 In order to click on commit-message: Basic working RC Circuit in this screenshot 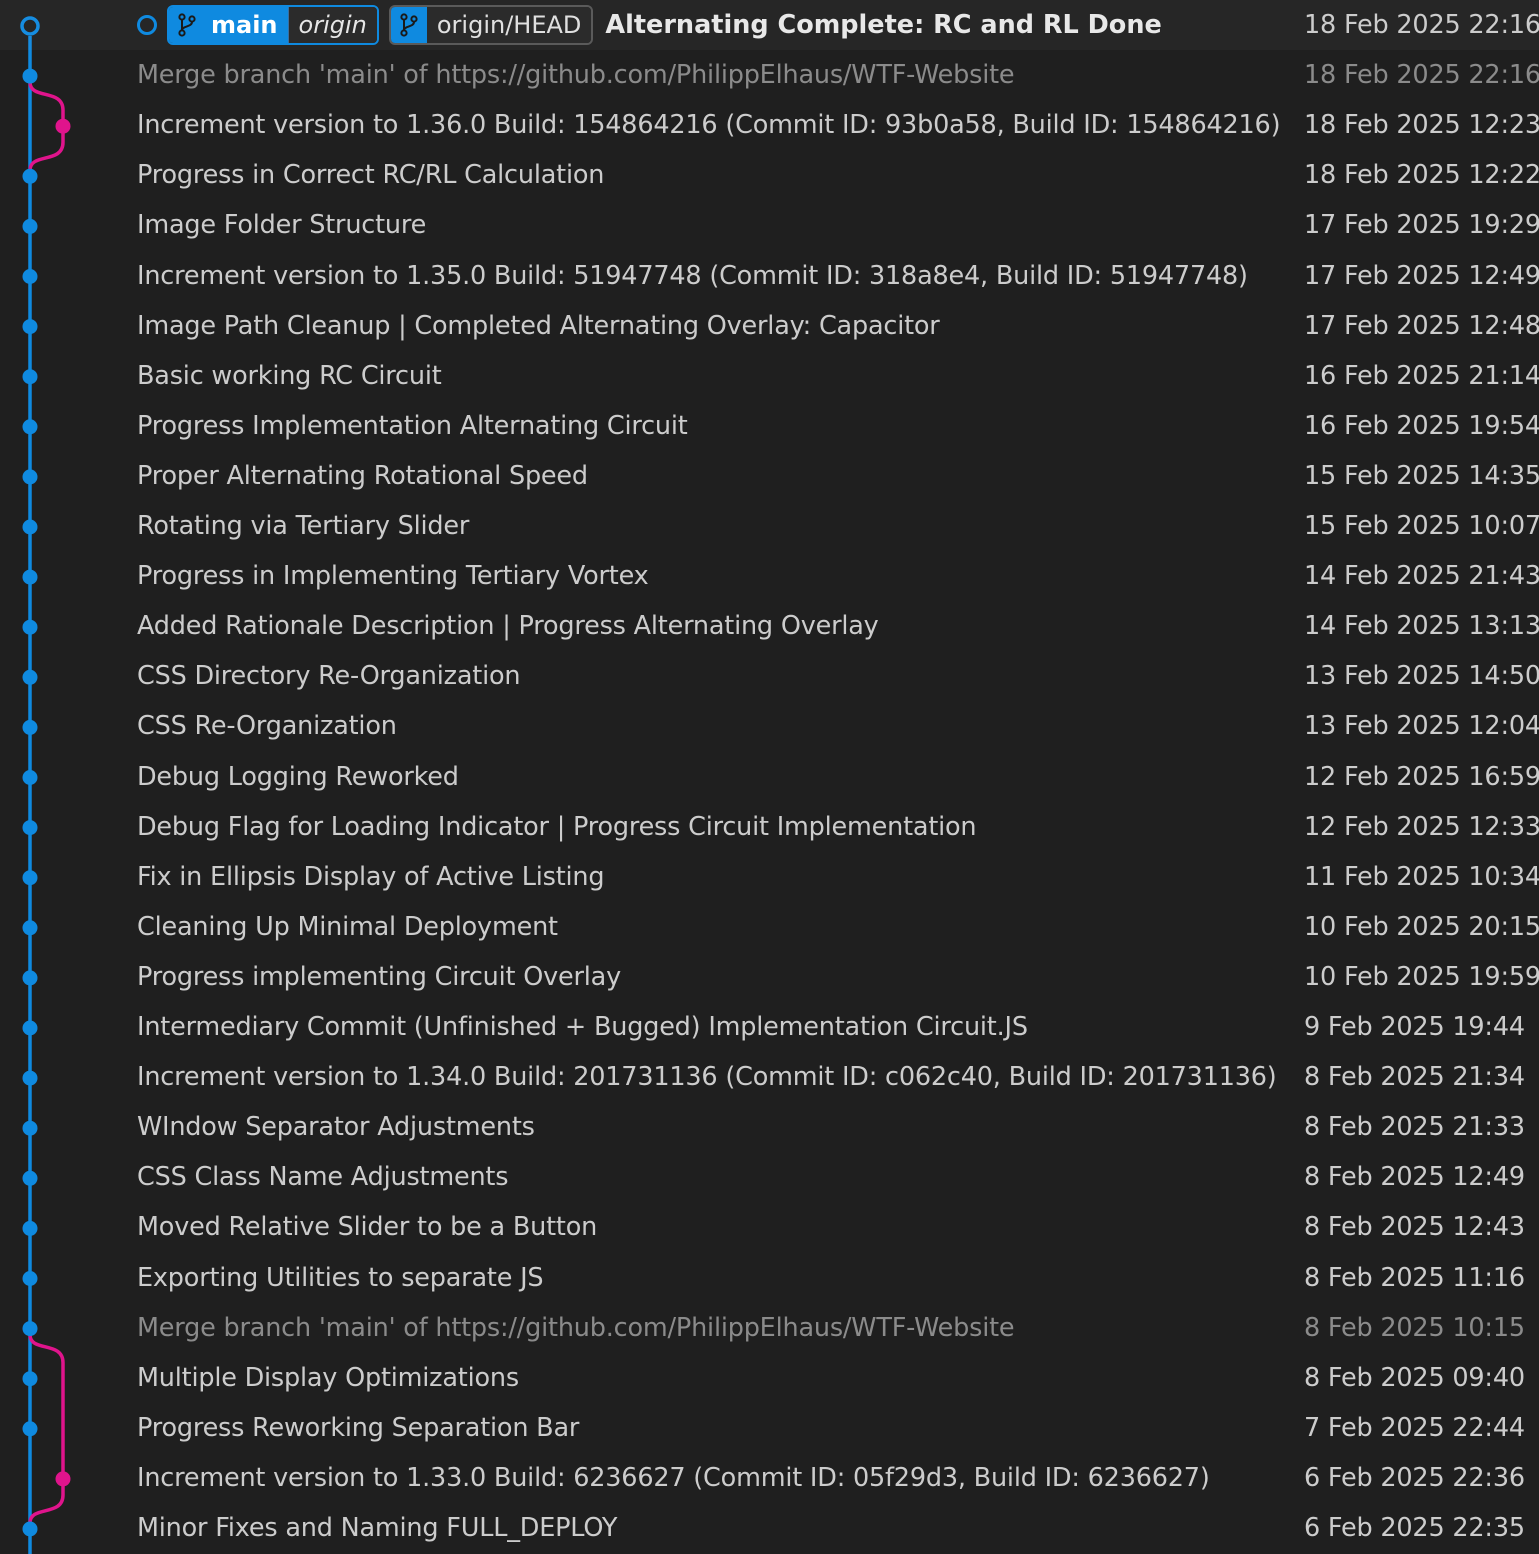, I will do `click(289, 375)`.